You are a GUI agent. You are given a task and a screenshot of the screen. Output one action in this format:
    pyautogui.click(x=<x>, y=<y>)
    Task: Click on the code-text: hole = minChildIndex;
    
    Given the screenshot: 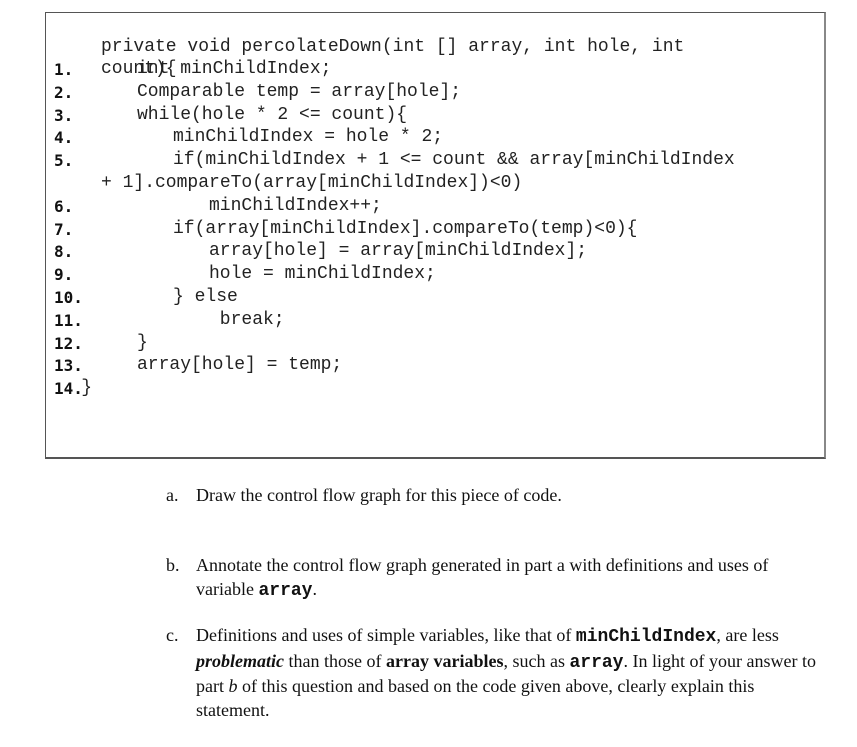 What is the action you would take?
    pyautogui.click(x=322, y=274)
    